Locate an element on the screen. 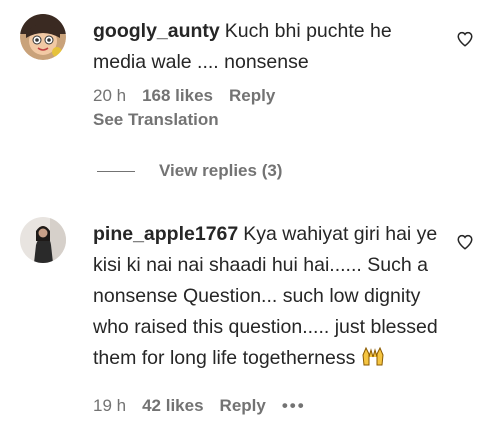 The width and height of the screenshot is (481, 439). raised-hands-emoji-icon is located at coordinates (373, 356).